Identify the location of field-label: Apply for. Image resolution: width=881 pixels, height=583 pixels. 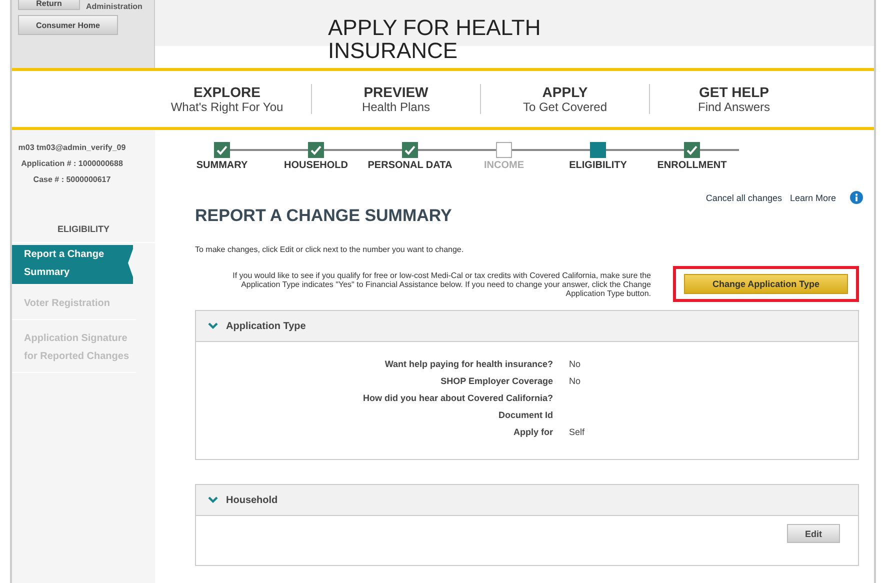
(532, 432).